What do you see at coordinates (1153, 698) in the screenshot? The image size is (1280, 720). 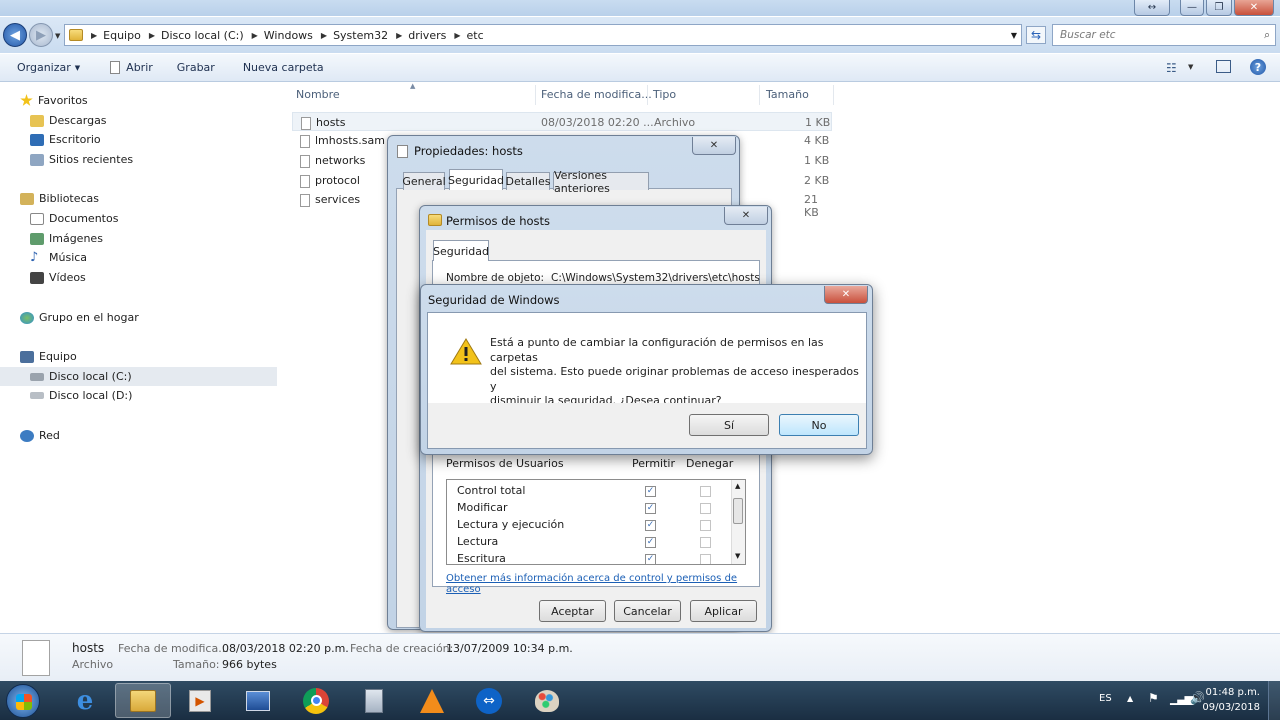 I see `action-center-icon: ⚑` at bounding box center [1153, 698].